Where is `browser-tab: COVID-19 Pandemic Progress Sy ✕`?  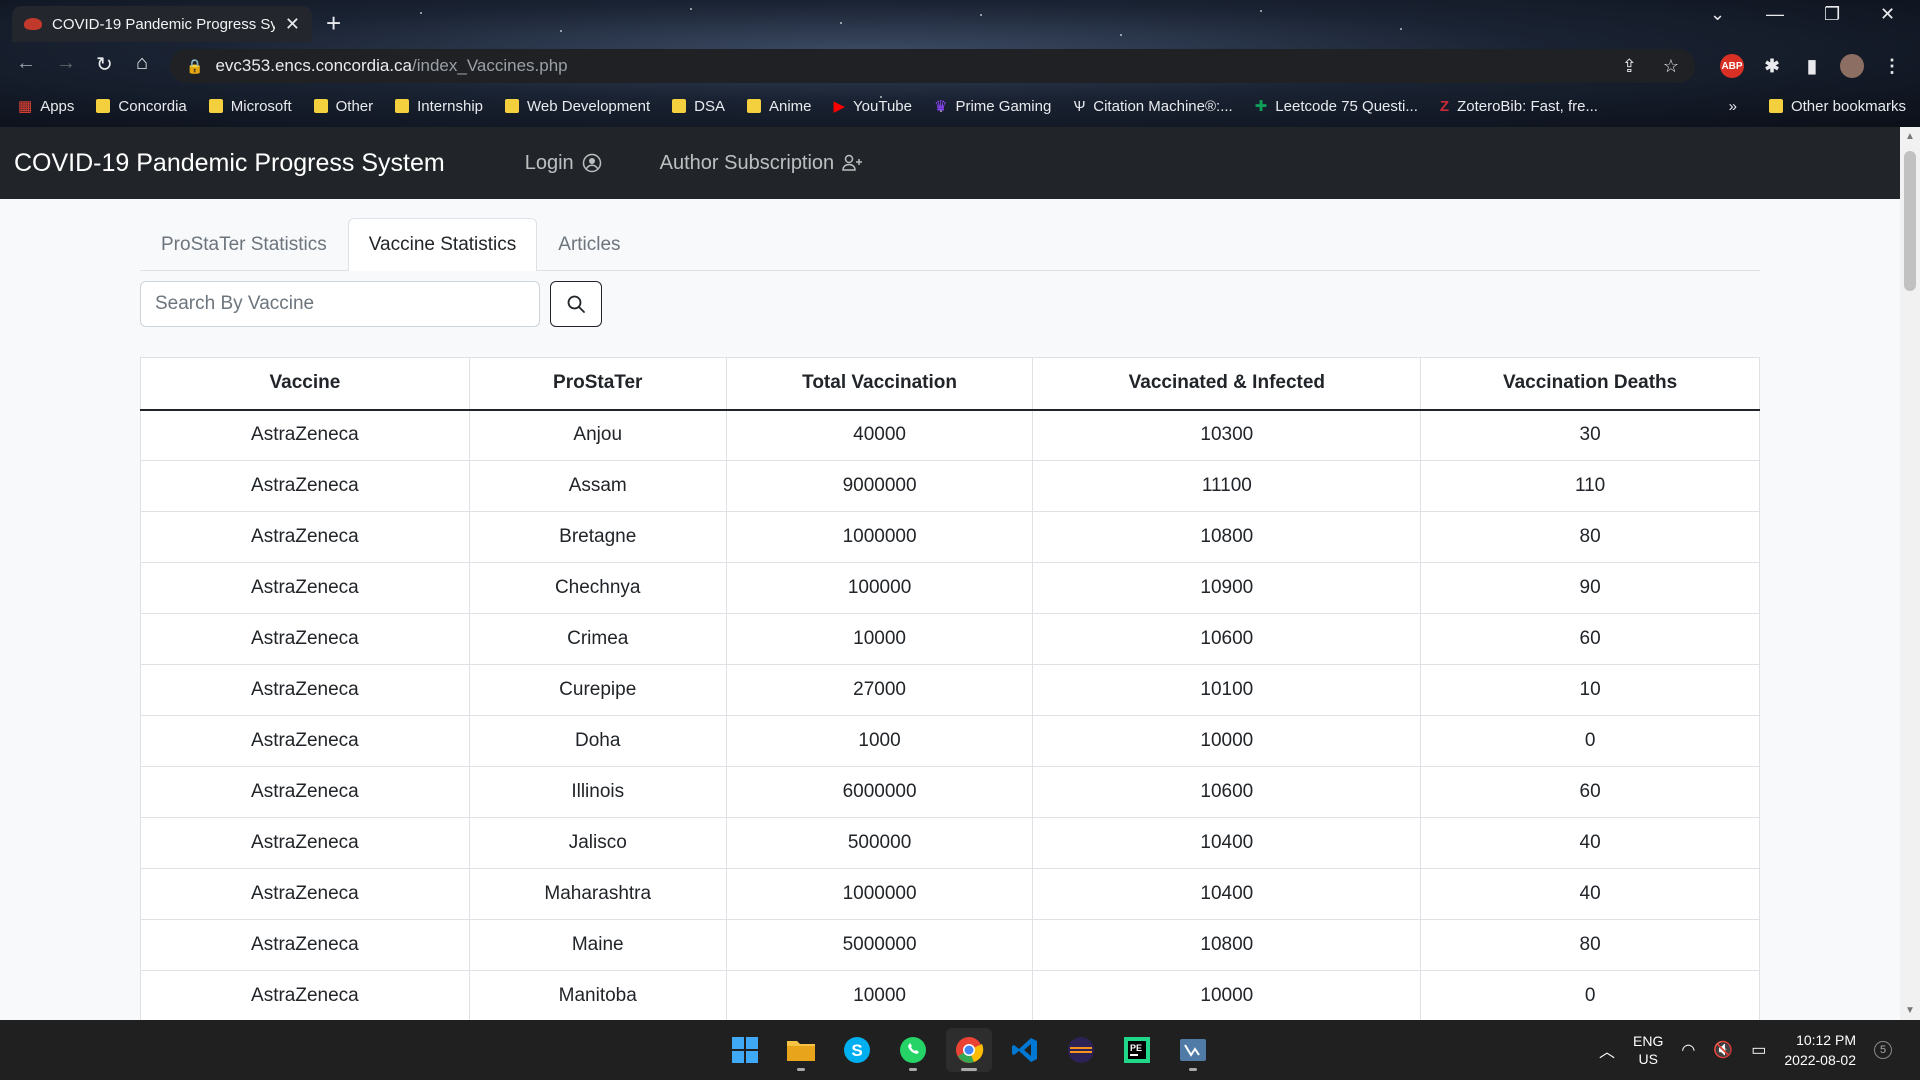 browser-tab: COVID-19 Pandemic Progress Sy ✕ is located at coordinates (162, 24).